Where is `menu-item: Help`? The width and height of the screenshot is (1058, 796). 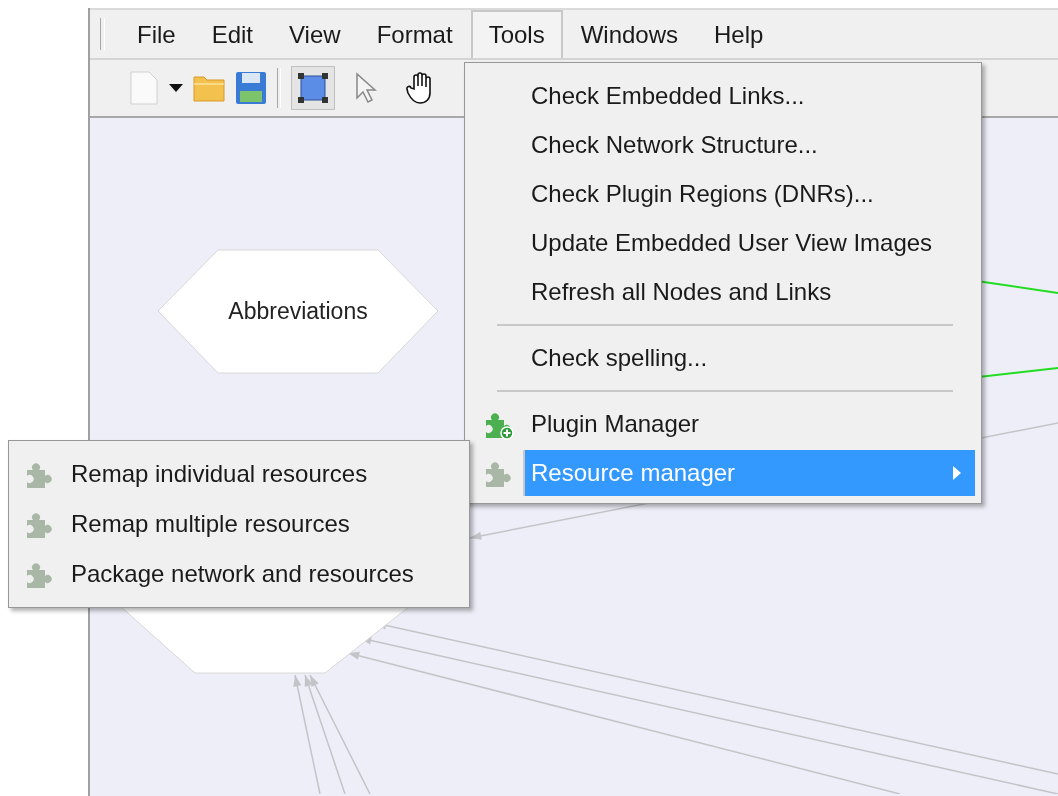
menu-item: Help is located at coordinates (739, 34).